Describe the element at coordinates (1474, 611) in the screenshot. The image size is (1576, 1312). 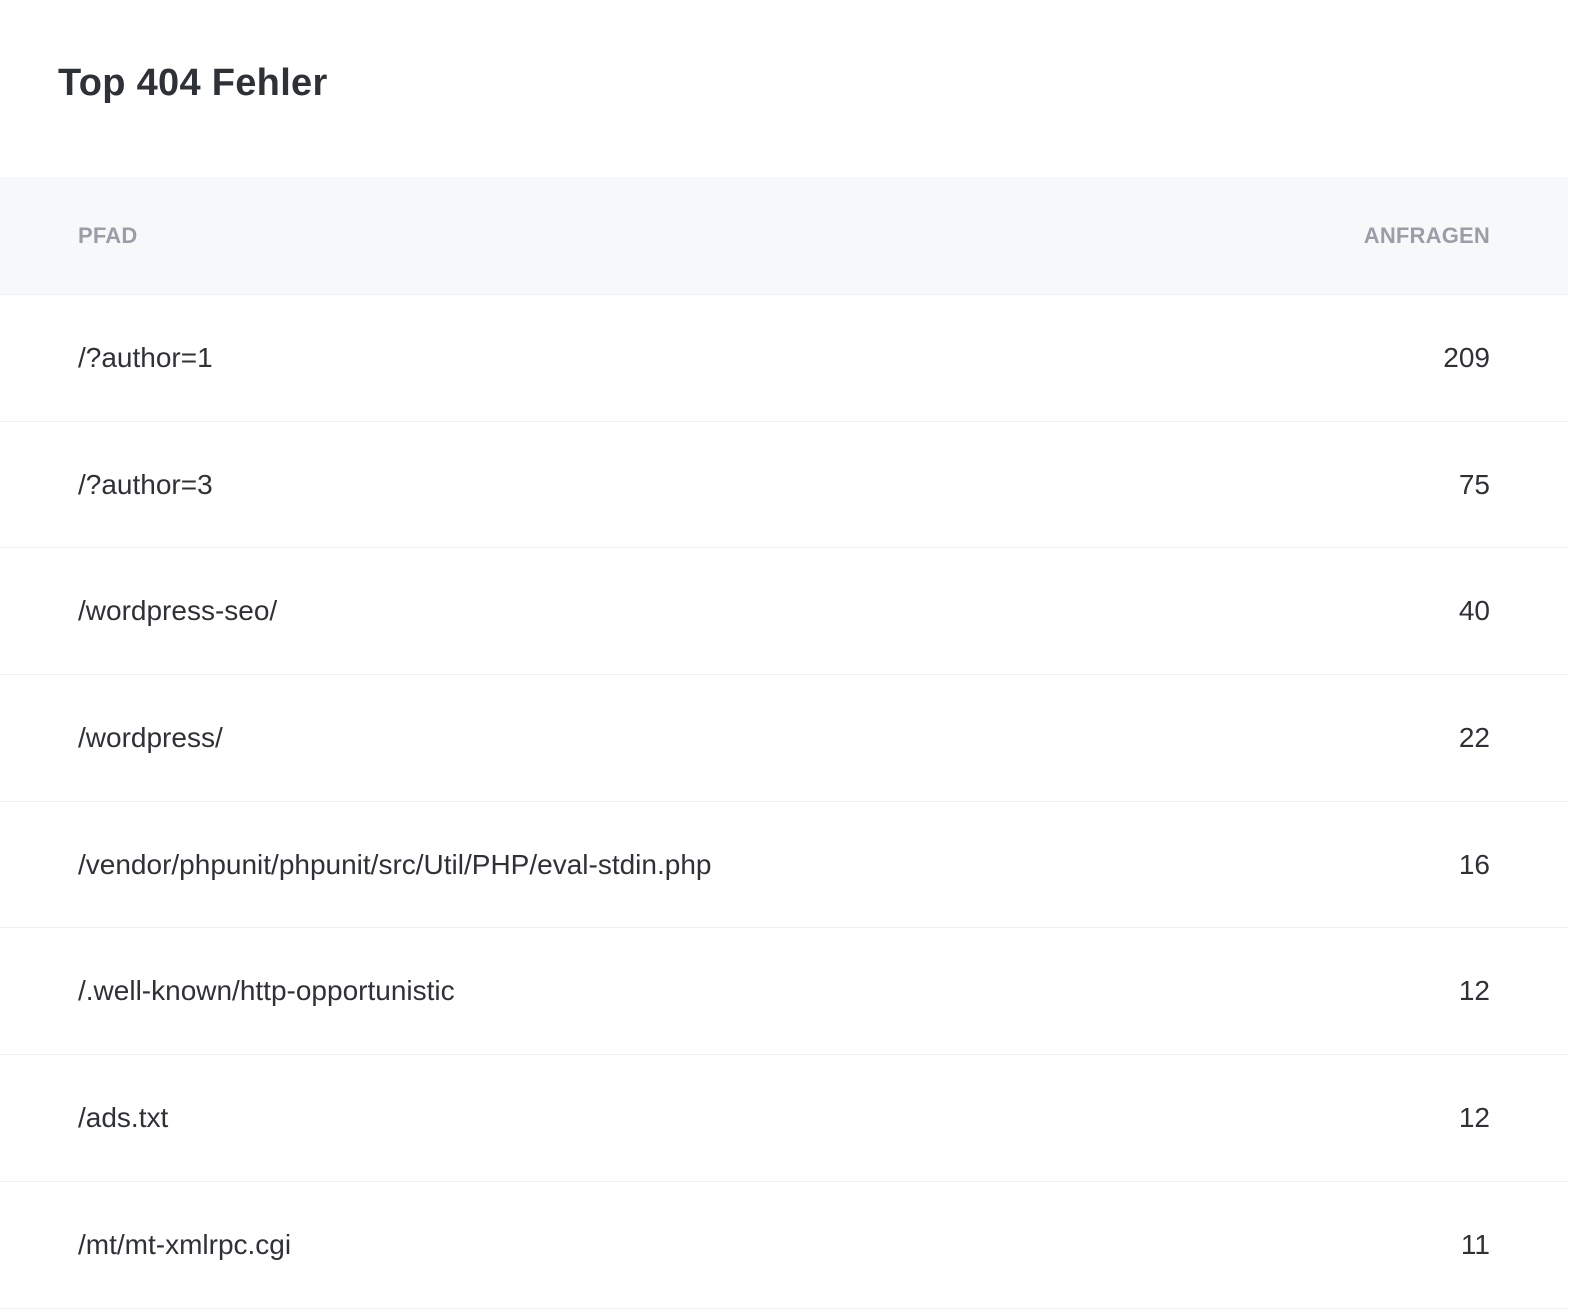
I see `requests-cell: 40` at that location.